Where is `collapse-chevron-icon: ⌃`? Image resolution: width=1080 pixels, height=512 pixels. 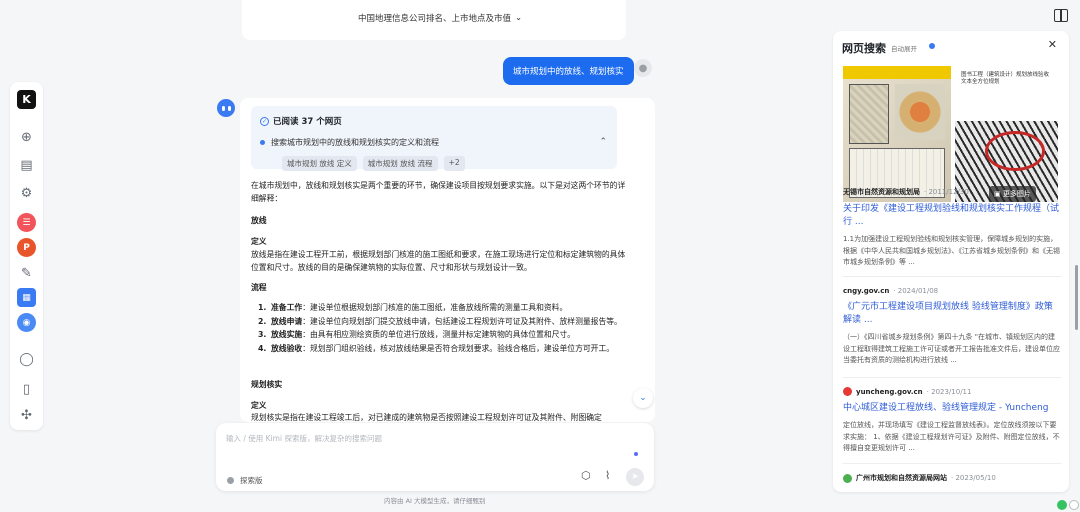
collapse-chevron-icon: ⌃ is located at coordinates (603, 142).